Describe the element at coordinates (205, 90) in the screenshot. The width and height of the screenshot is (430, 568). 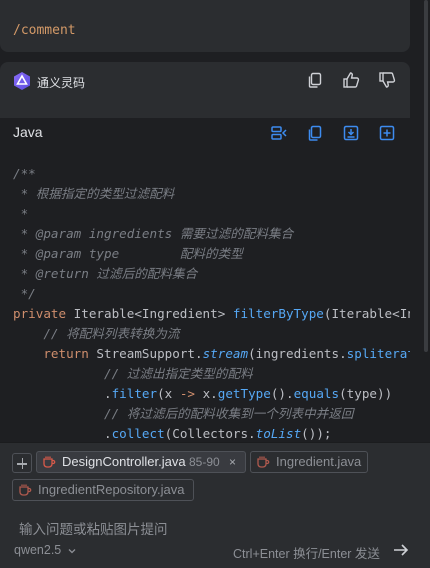
I see `ai-response-header: 通义灵码` at that location.